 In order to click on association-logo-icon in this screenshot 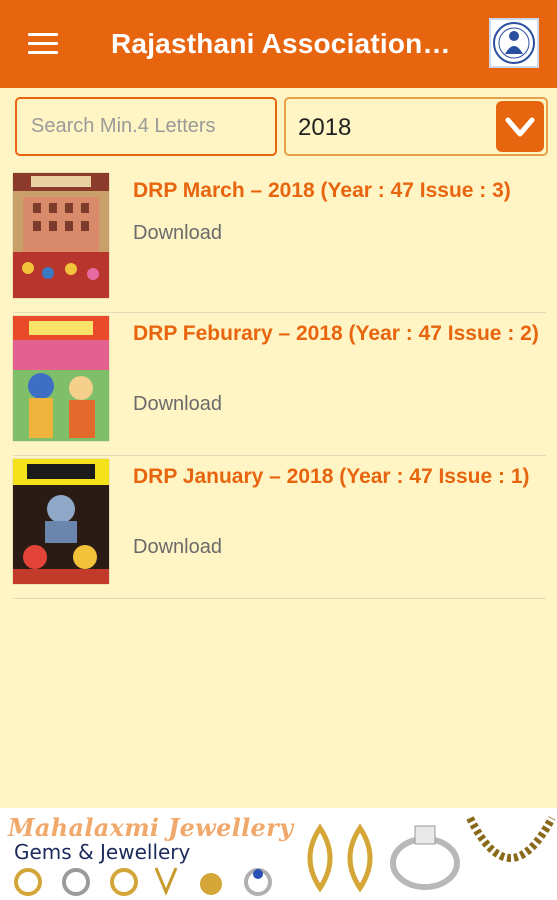, I will do `click(514, 43)`.